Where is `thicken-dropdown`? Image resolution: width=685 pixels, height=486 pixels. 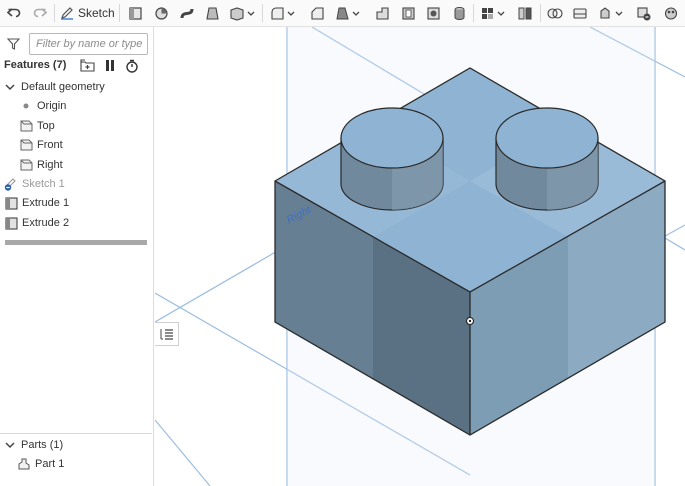
thicken-dropdown is located at coordinates (242, 13).